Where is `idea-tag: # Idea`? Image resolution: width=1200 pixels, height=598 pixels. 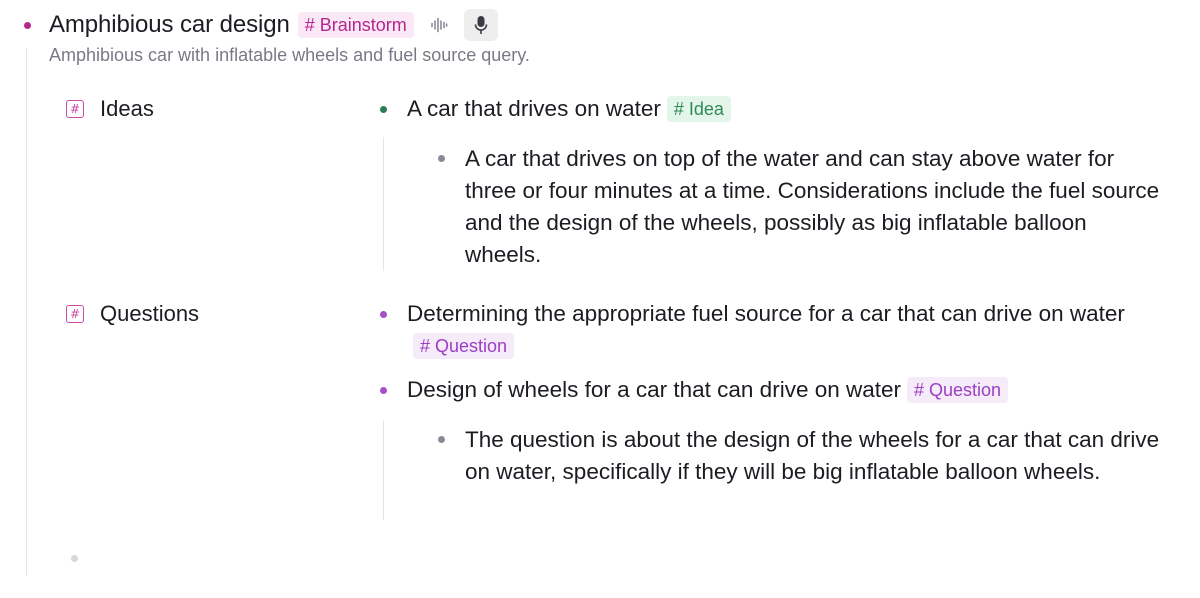
idea-tag: # Idea is located at coordinates (698, 109).